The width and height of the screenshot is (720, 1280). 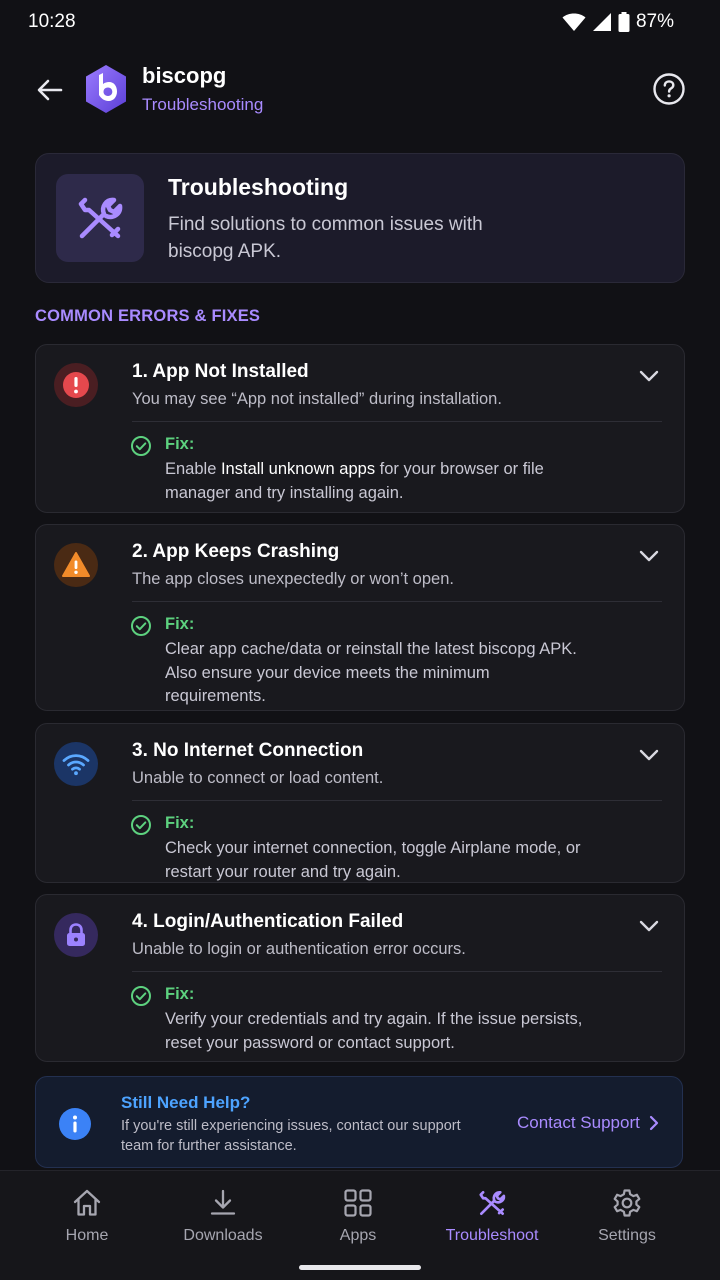 What do you see at coordinates (654, 21) in the screenshot?
I see `battery-level: 87%` at bounding box center [654, 21].